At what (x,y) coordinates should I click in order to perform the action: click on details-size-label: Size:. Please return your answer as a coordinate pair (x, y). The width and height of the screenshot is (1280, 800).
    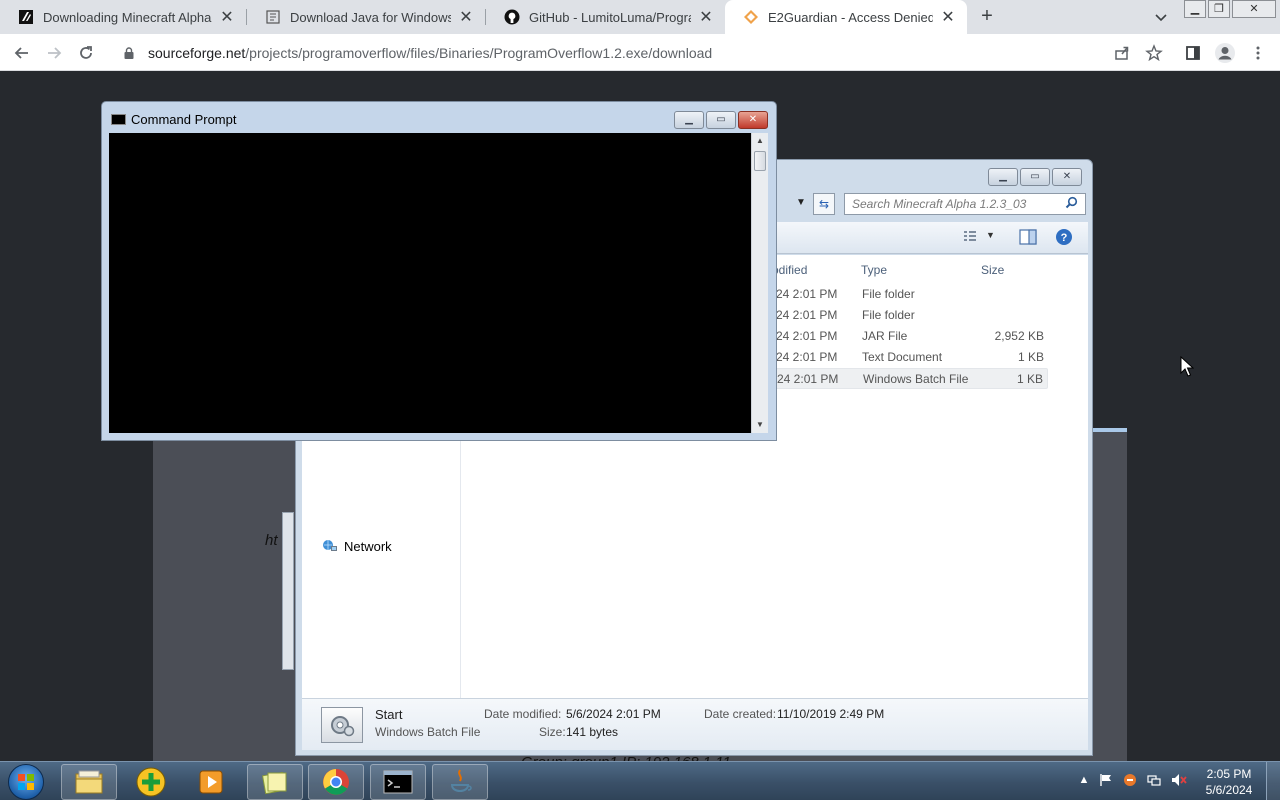
    Looking at the image, I should click on (552, 732).